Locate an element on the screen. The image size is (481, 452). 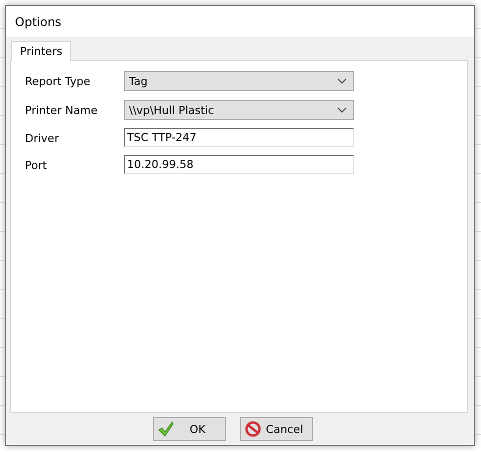
tab: Printers is located at coordinates (41, 51).